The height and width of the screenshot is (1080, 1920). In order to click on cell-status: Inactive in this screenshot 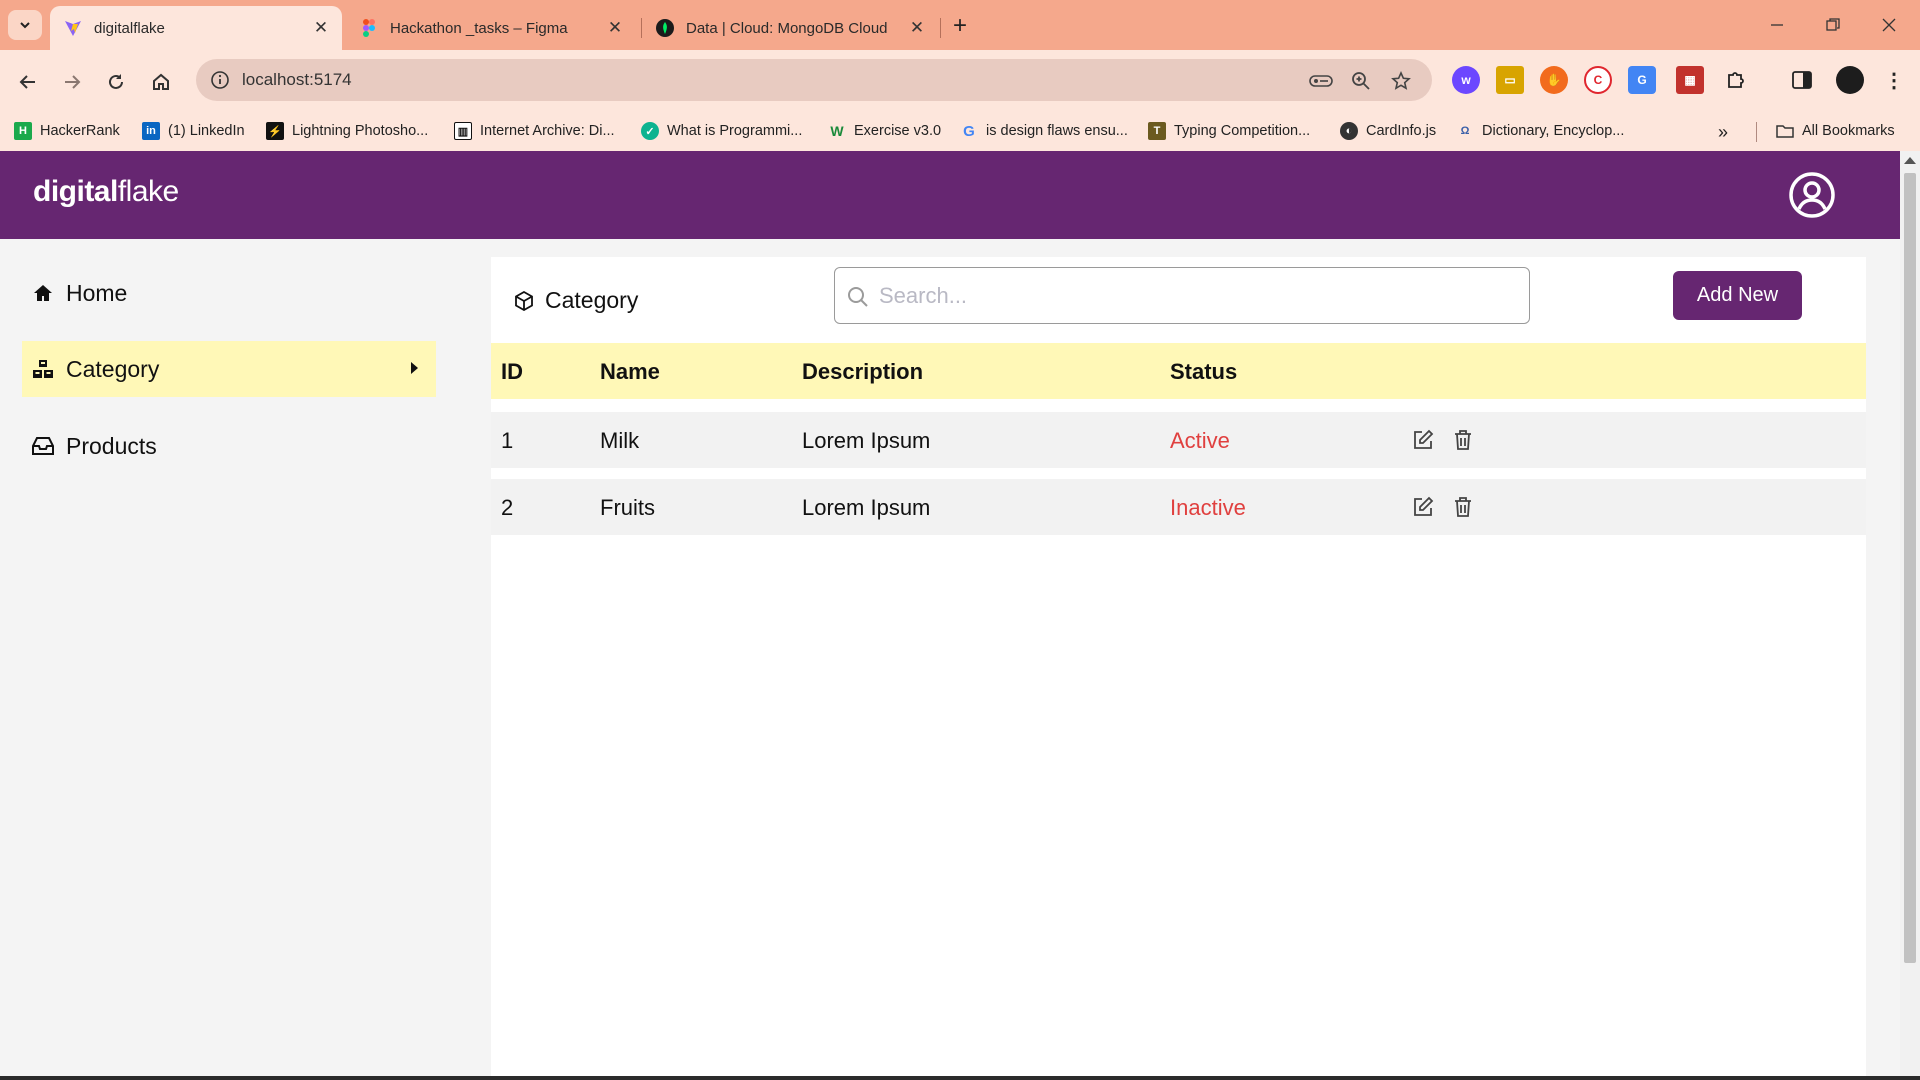, I will do `click(1208, 507)`.